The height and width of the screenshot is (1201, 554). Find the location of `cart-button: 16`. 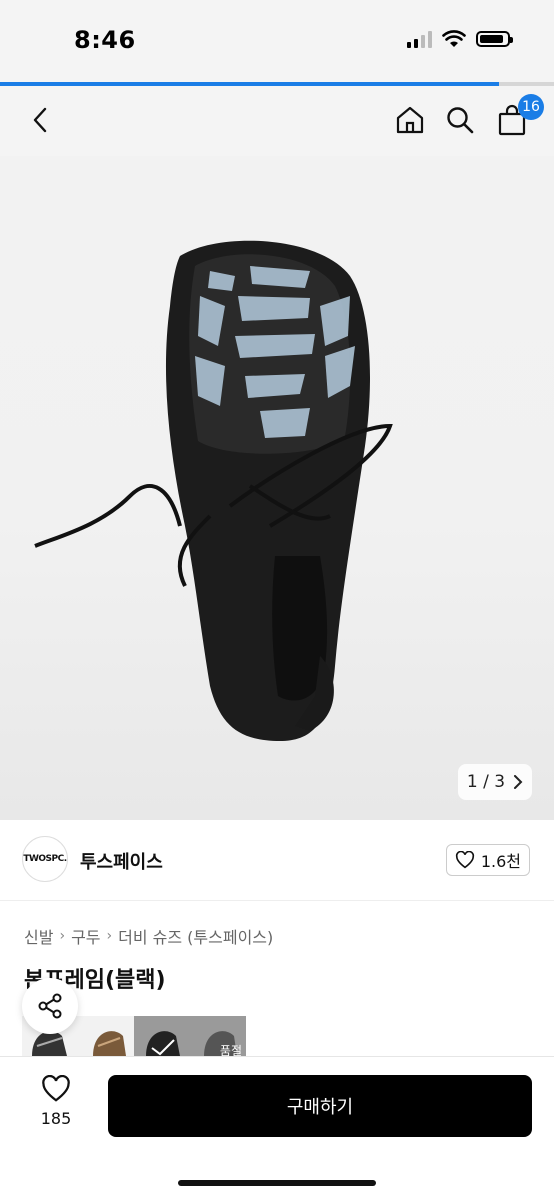

cart-button: 16 is located at coordinates (518, 118).